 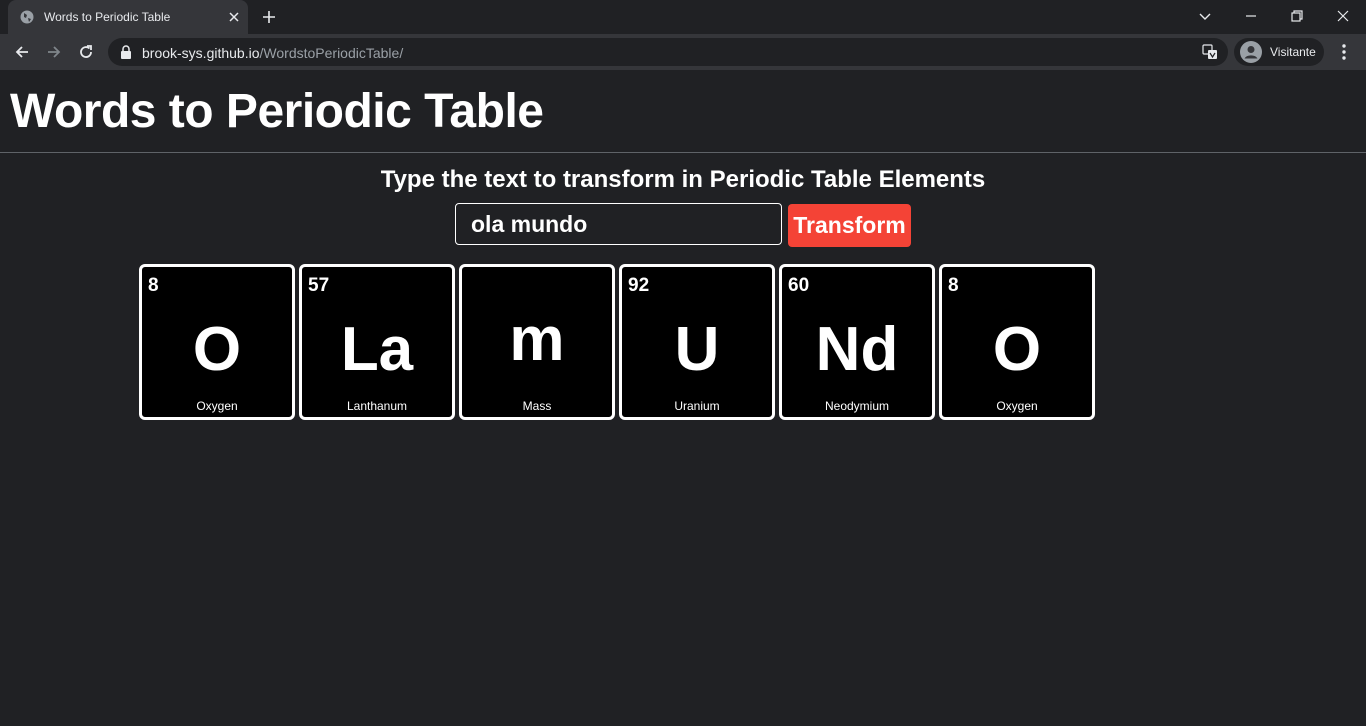 I want to click on element-symbol: Nd, so click(x=857, y=349).